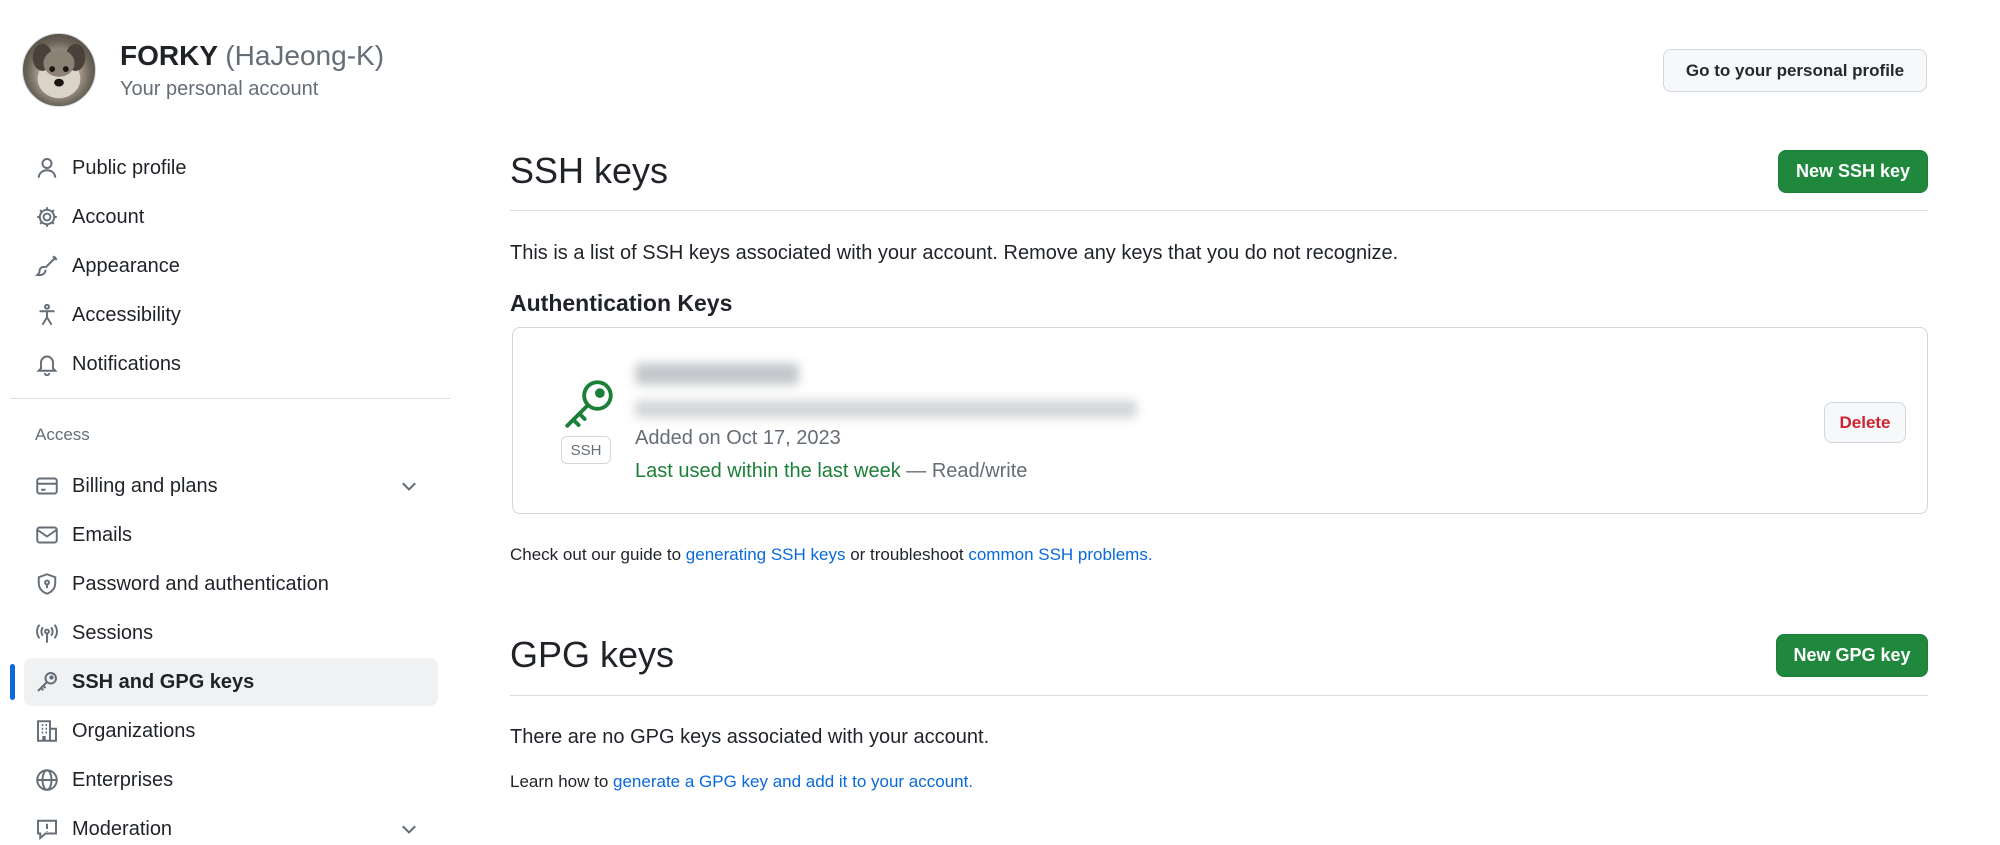 Image resolution: width=2000 pixels, height=845 pixels. I want to click on new-ssh-key-button: New SSH key, so click(1853, 171).